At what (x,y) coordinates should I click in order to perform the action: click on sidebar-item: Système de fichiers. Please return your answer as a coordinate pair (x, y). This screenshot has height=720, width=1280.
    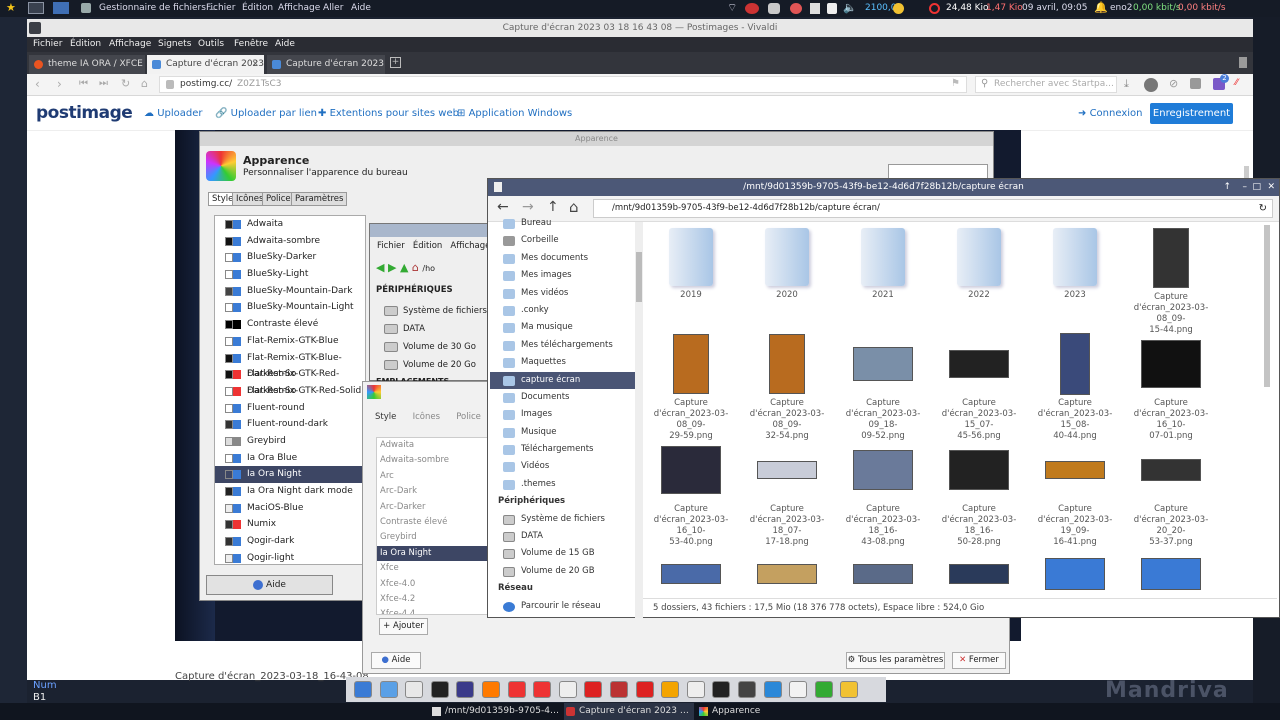
    Looking at the image, I should click on (562, 519).